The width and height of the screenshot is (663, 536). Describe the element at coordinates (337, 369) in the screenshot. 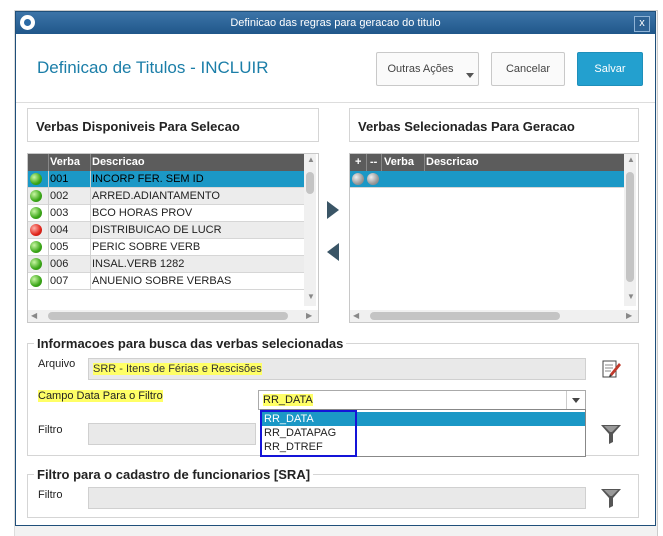

I see `arquivo-field: SRR - Itens de Férias e Rescisões` at that location.